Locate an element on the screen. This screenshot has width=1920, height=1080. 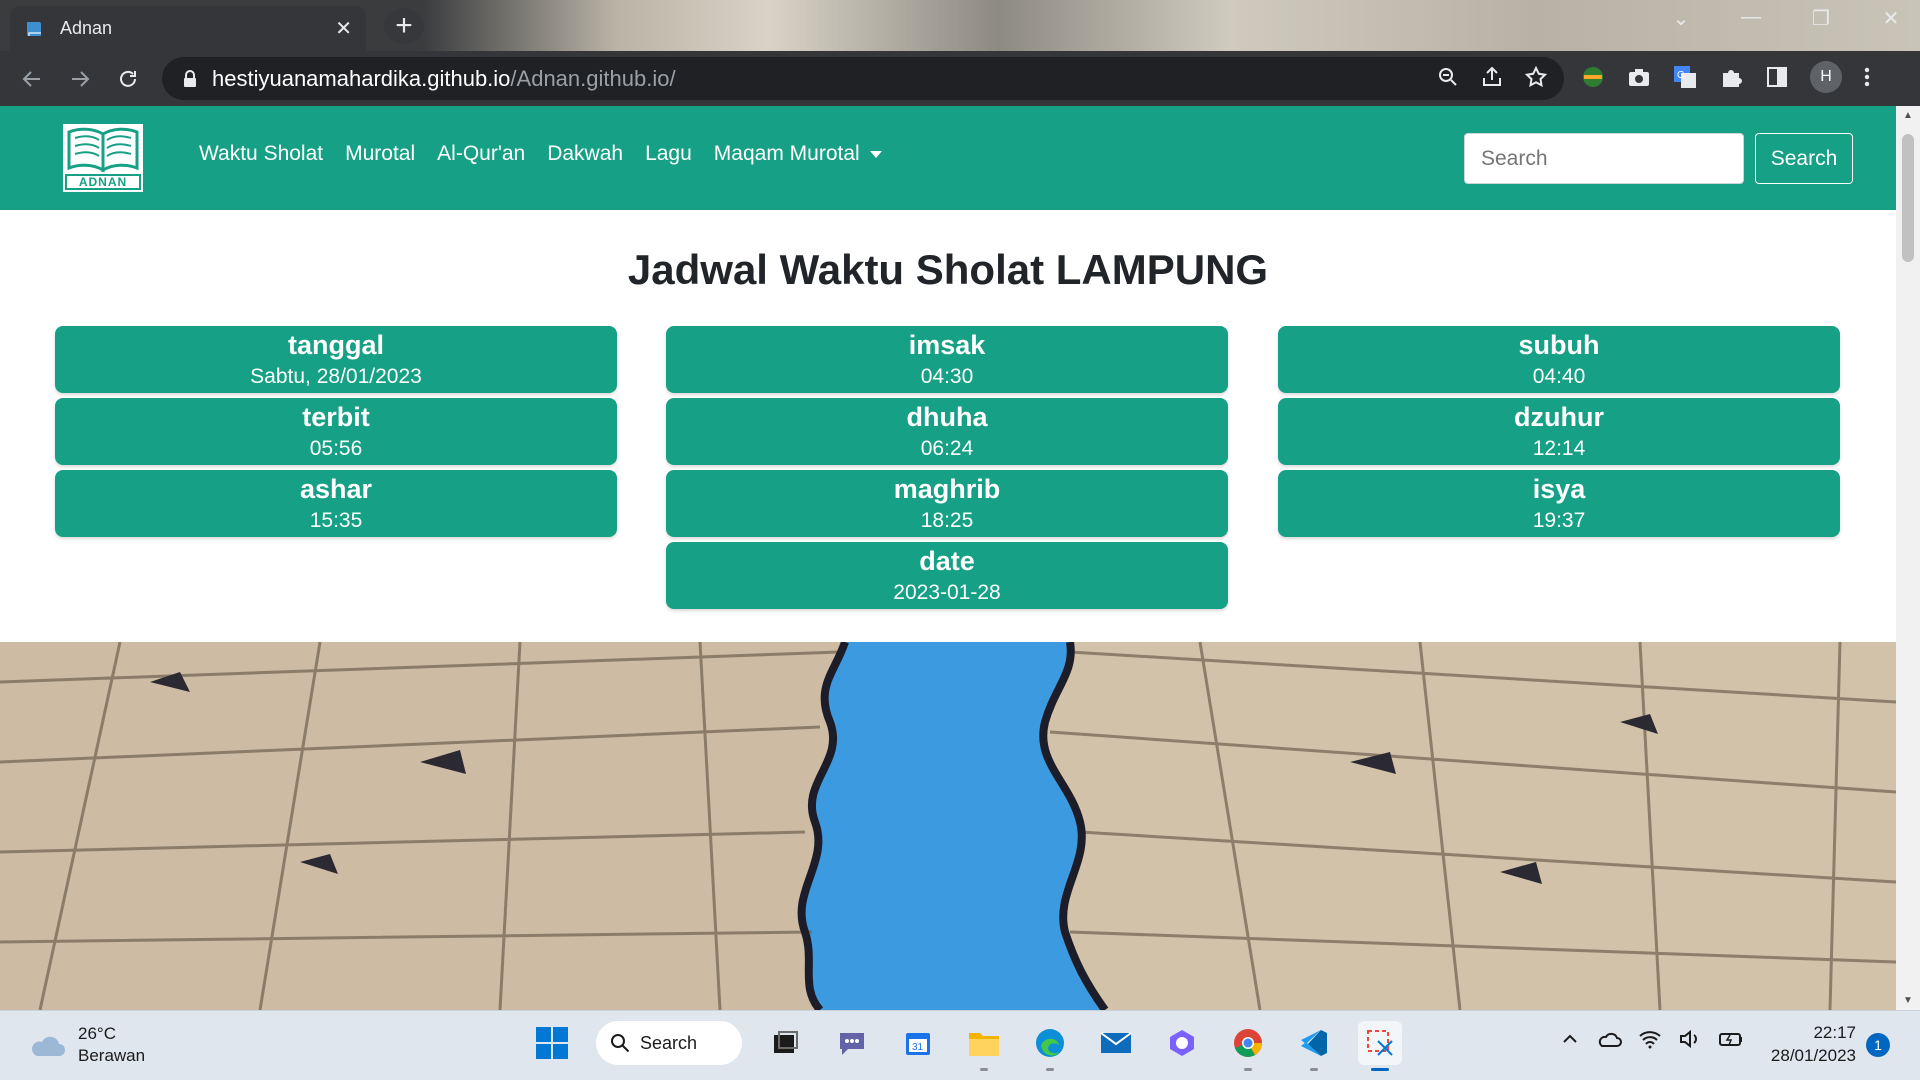
prayer-label: dhuha is located at coordinates (947, 417).